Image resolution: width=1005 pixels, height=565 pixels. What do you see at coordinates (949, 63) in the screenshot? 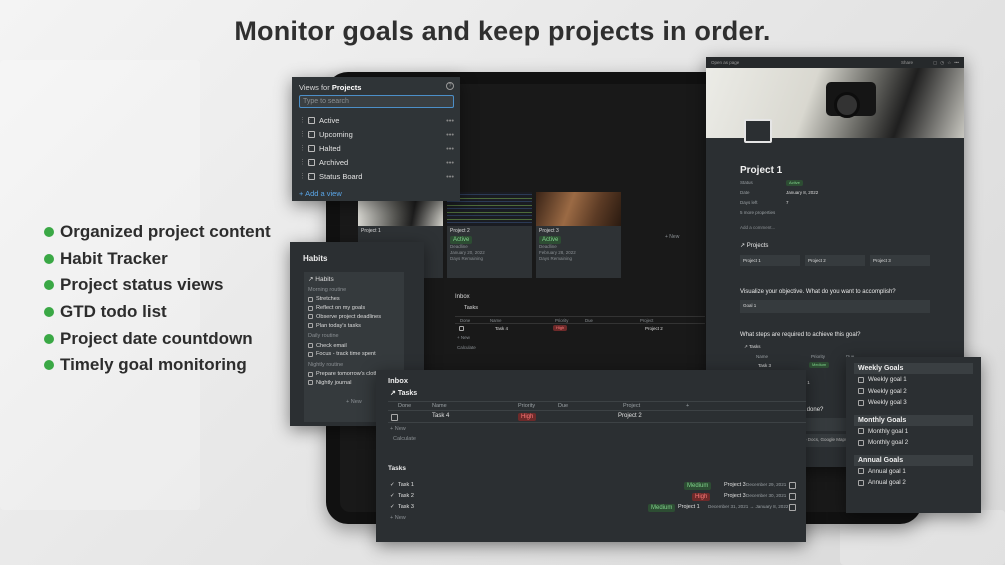
I see `star-icon: ☆` at bounding box center [949, 63].